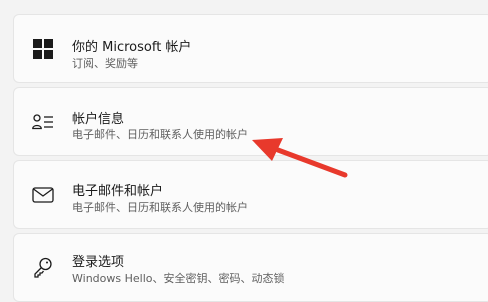  What do you see at coordinates (43, 49) in the screenshot?
I see `windows-logo-icon` at bounding box center [43, 49].